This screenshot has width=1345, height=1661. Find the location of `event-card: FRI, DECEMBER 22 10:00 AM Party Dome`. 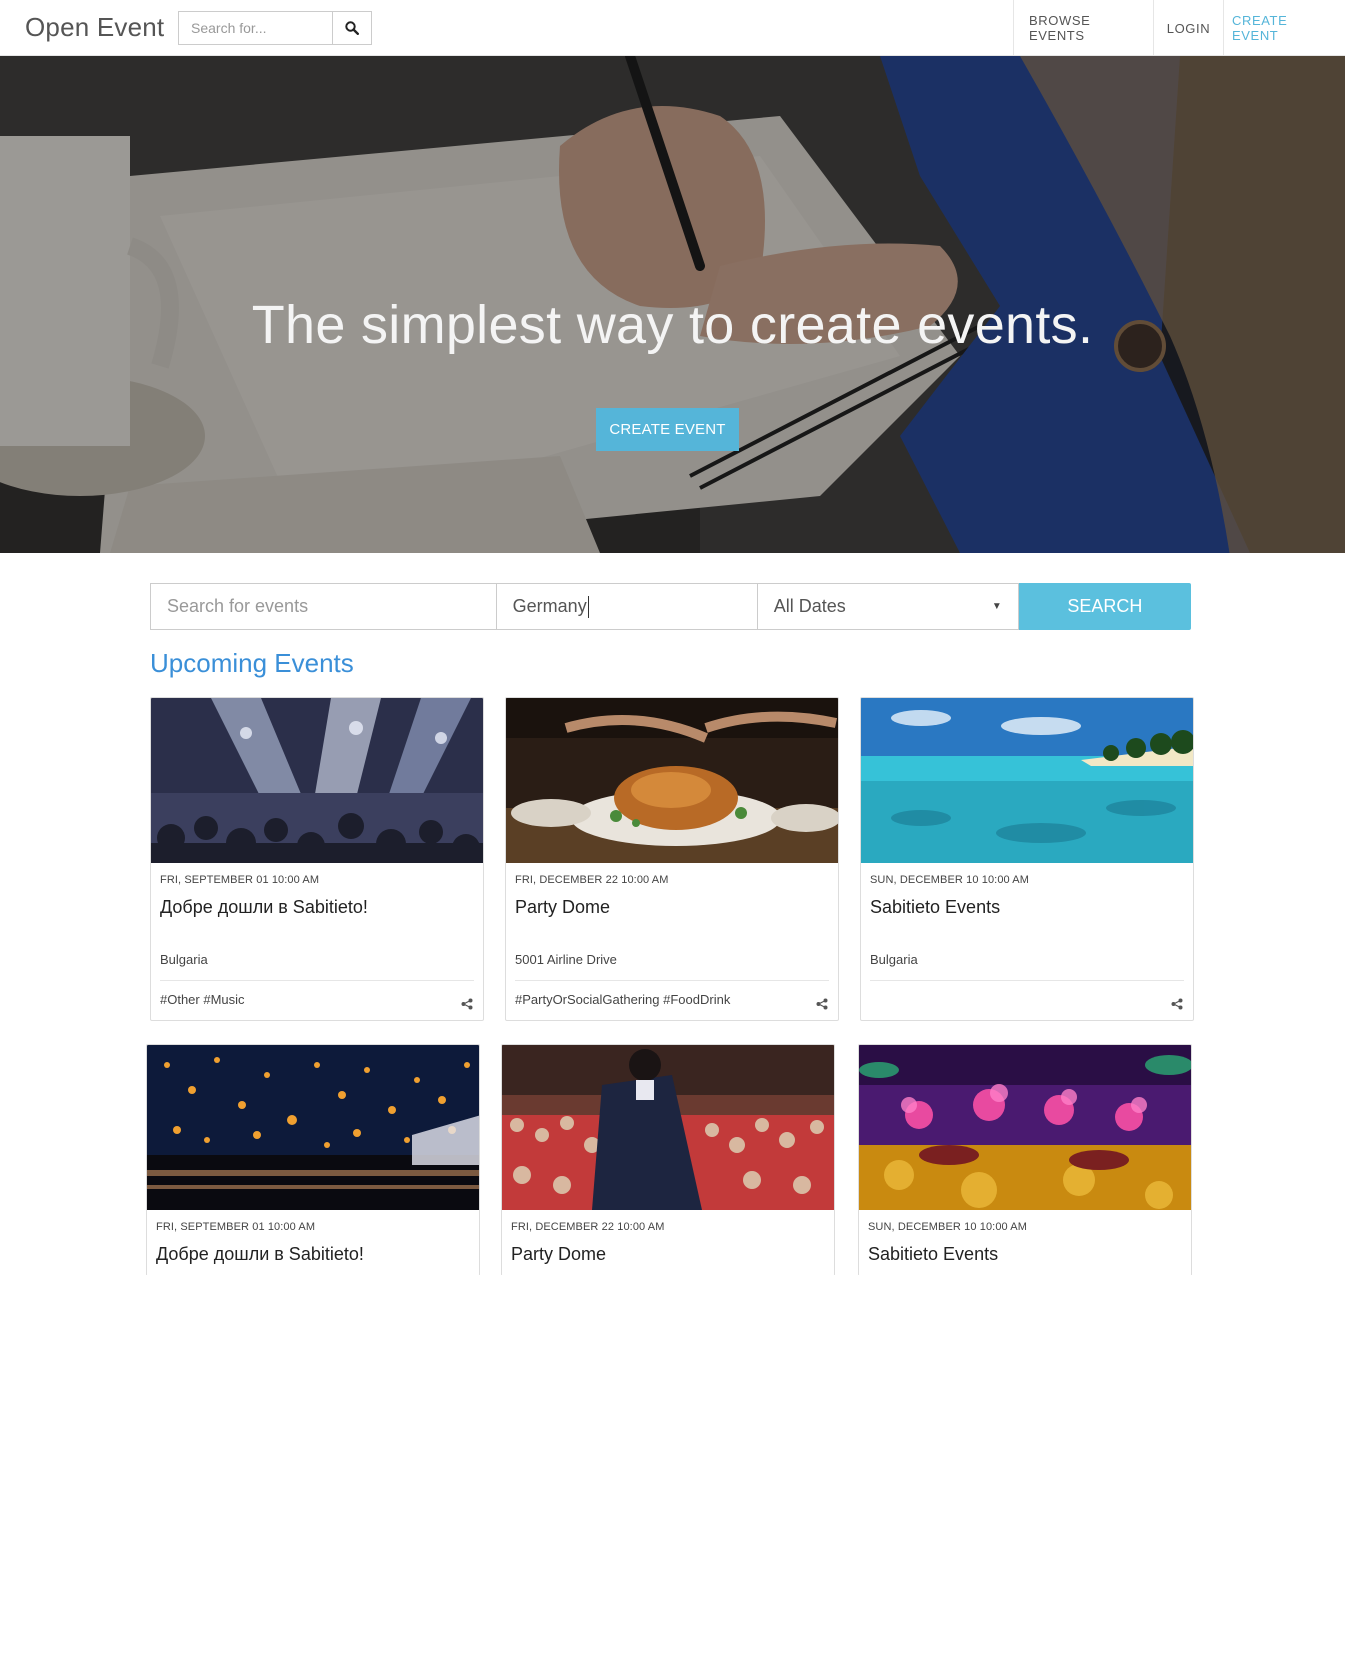

event-card: FRI, DECEMBER 22 10:00 AM Party Dome is located at coordinates (668, 1160).